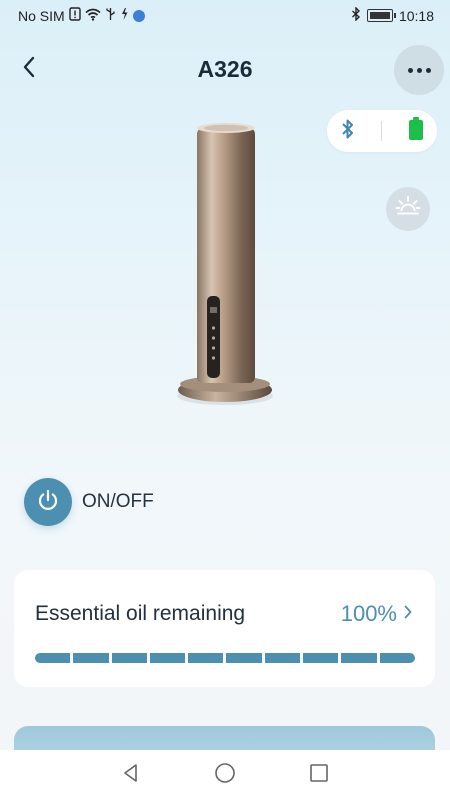  I want to click on oil-remaining-title: Essential oil remaining, so click(140, 613).